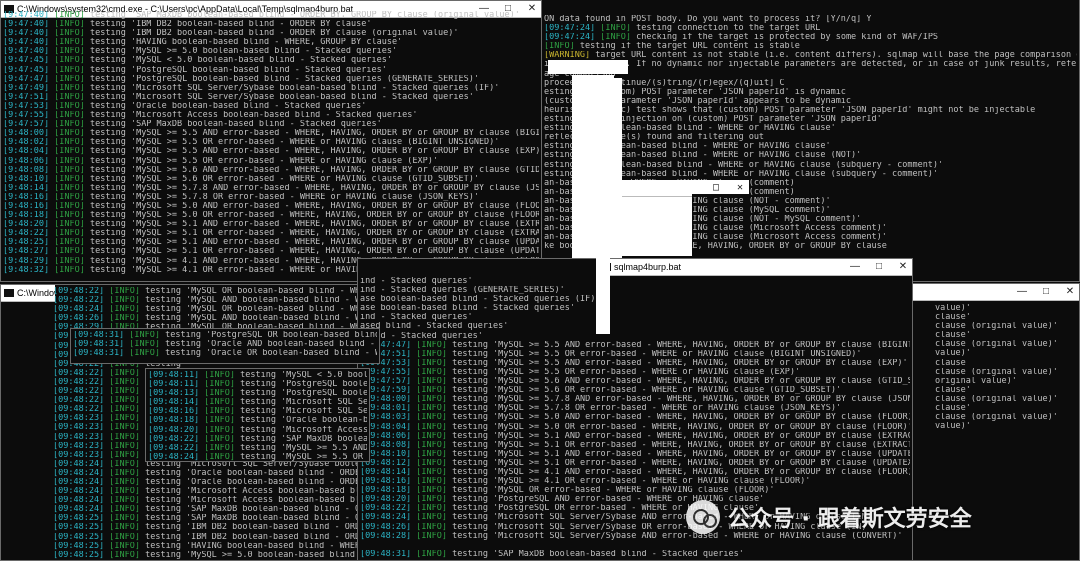 Image resolution: width=1080 pixels, height=561 pixels. I want to click on log-message: ind - Stacked queries (GENERATE_SERIES)', so click(462, 291).